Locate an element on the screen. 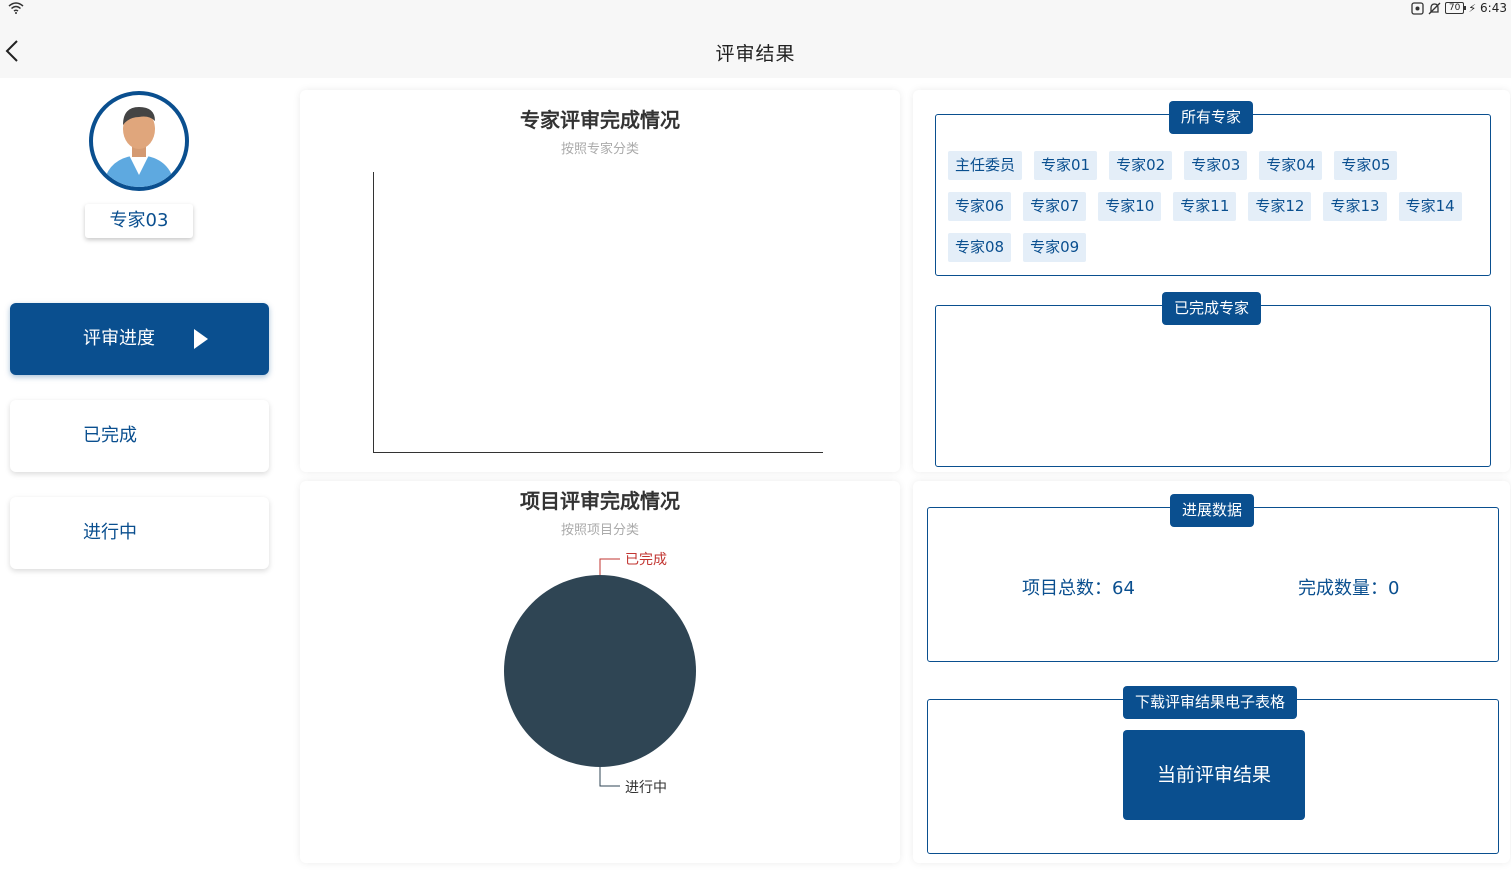  current-expert-tag: 专家03 is located at coordinates (139, 221).